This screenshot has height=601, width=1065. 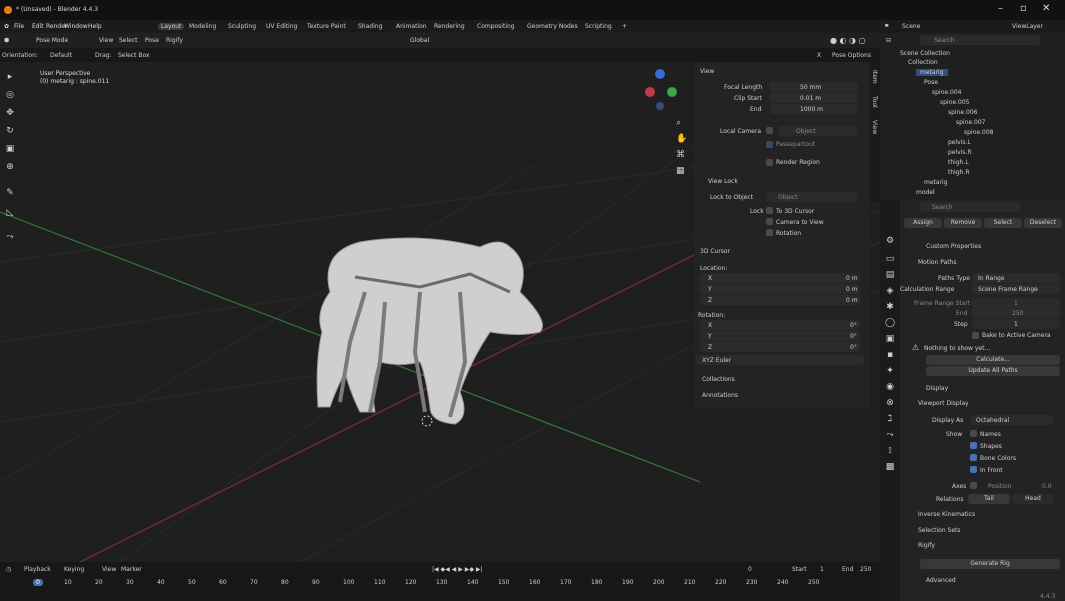 What do you see at coordinates (937, 388) in the screenshot?
I see `display-panel: Display` at bounding box center [937, 388].